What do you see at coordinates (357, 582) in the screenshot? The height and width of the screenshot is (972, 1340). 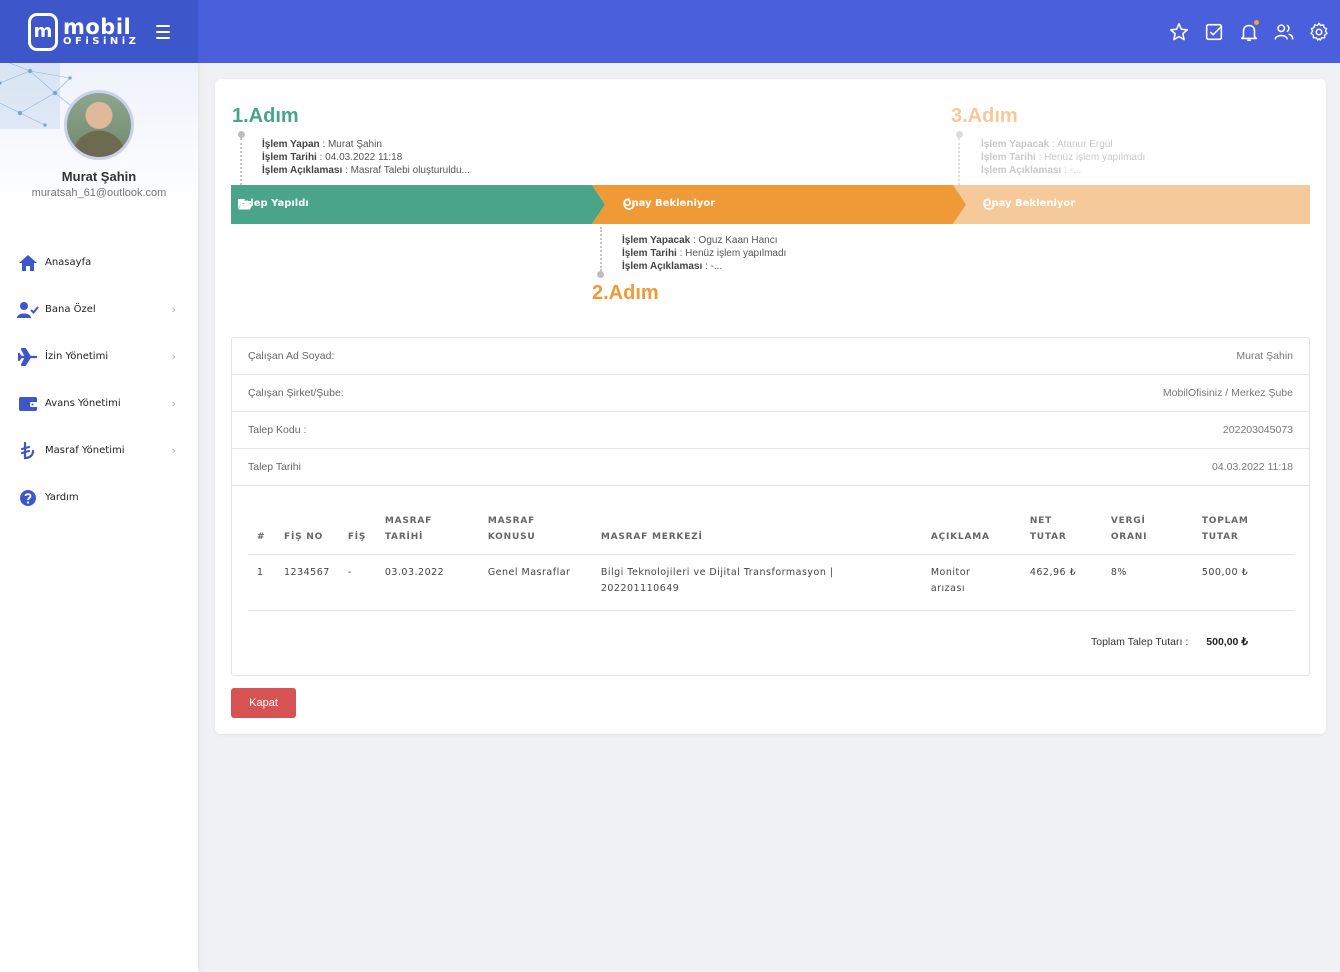 I see `cell-fis: -` at bounding box center [357, 582].